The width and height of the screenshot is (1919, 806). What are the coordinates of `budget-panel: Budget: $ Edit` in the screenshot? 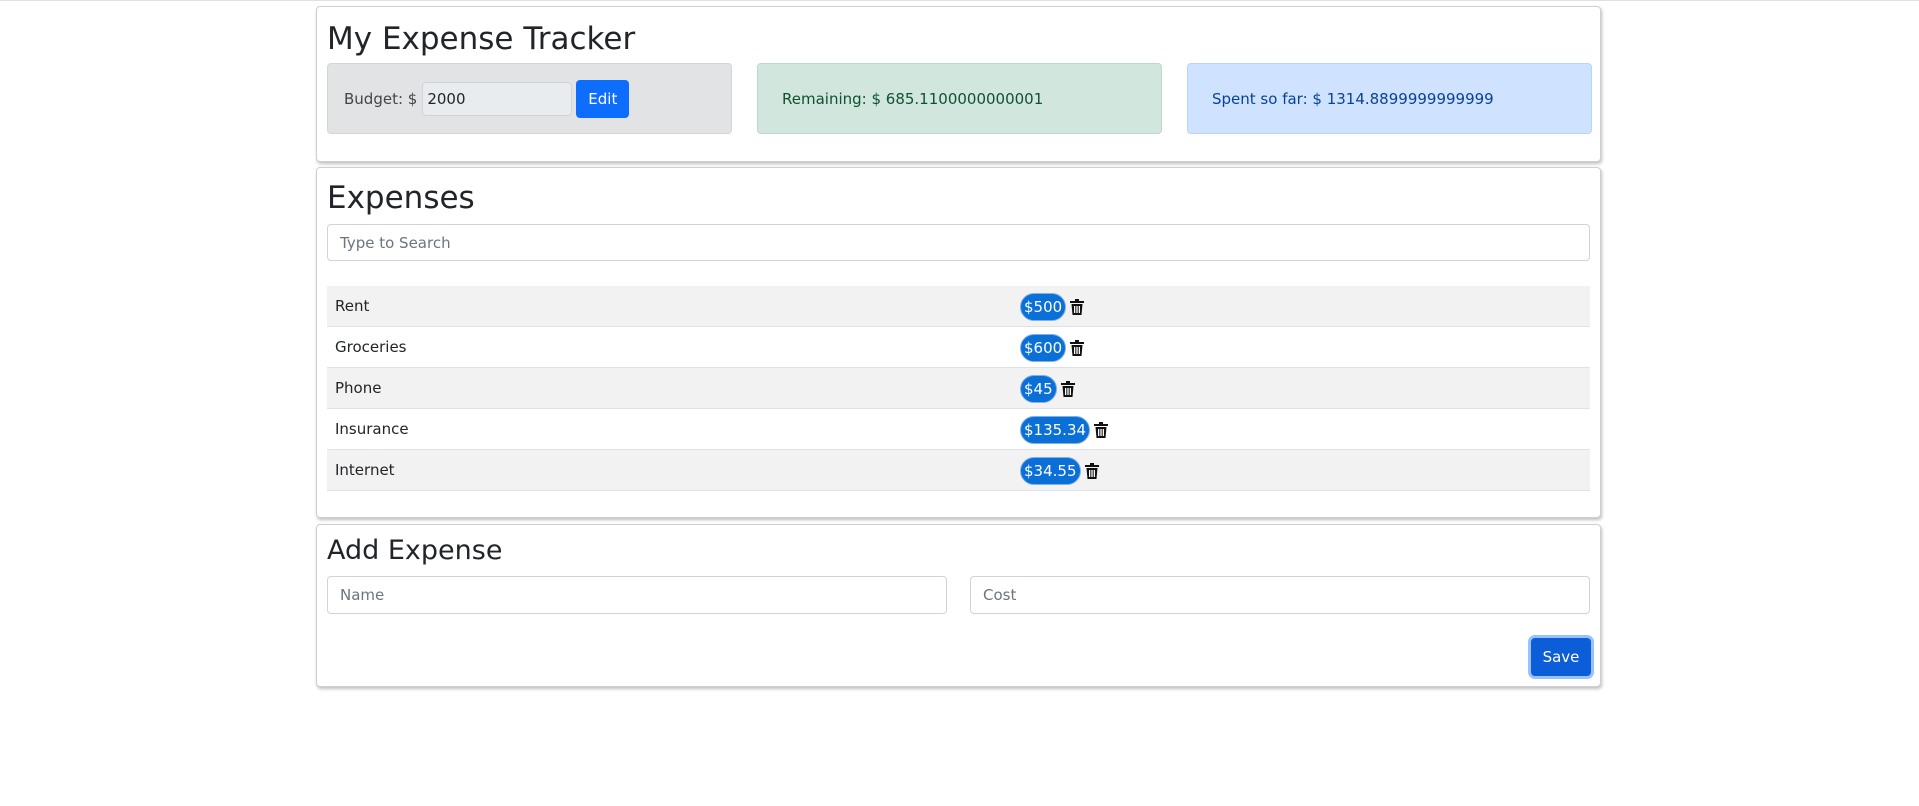 It's located at (529, 98).